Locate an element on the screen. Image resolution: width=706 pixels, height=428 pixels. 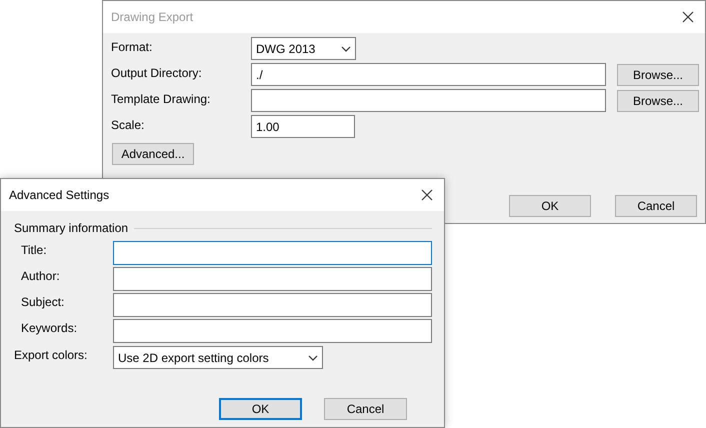
field-label: Title: is located at coordinates (34, 250).